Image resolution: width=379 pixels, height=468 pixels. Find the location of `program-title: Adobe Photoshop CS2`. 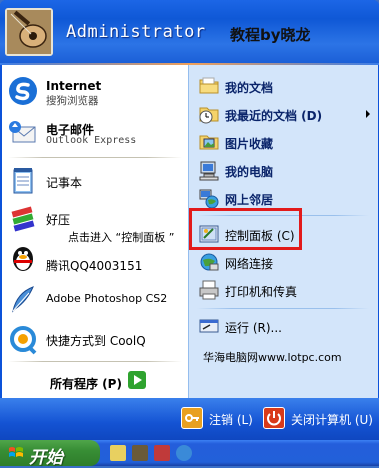

program-title: Adobe Photoshop CS2 is located at coordinates (107, 298).